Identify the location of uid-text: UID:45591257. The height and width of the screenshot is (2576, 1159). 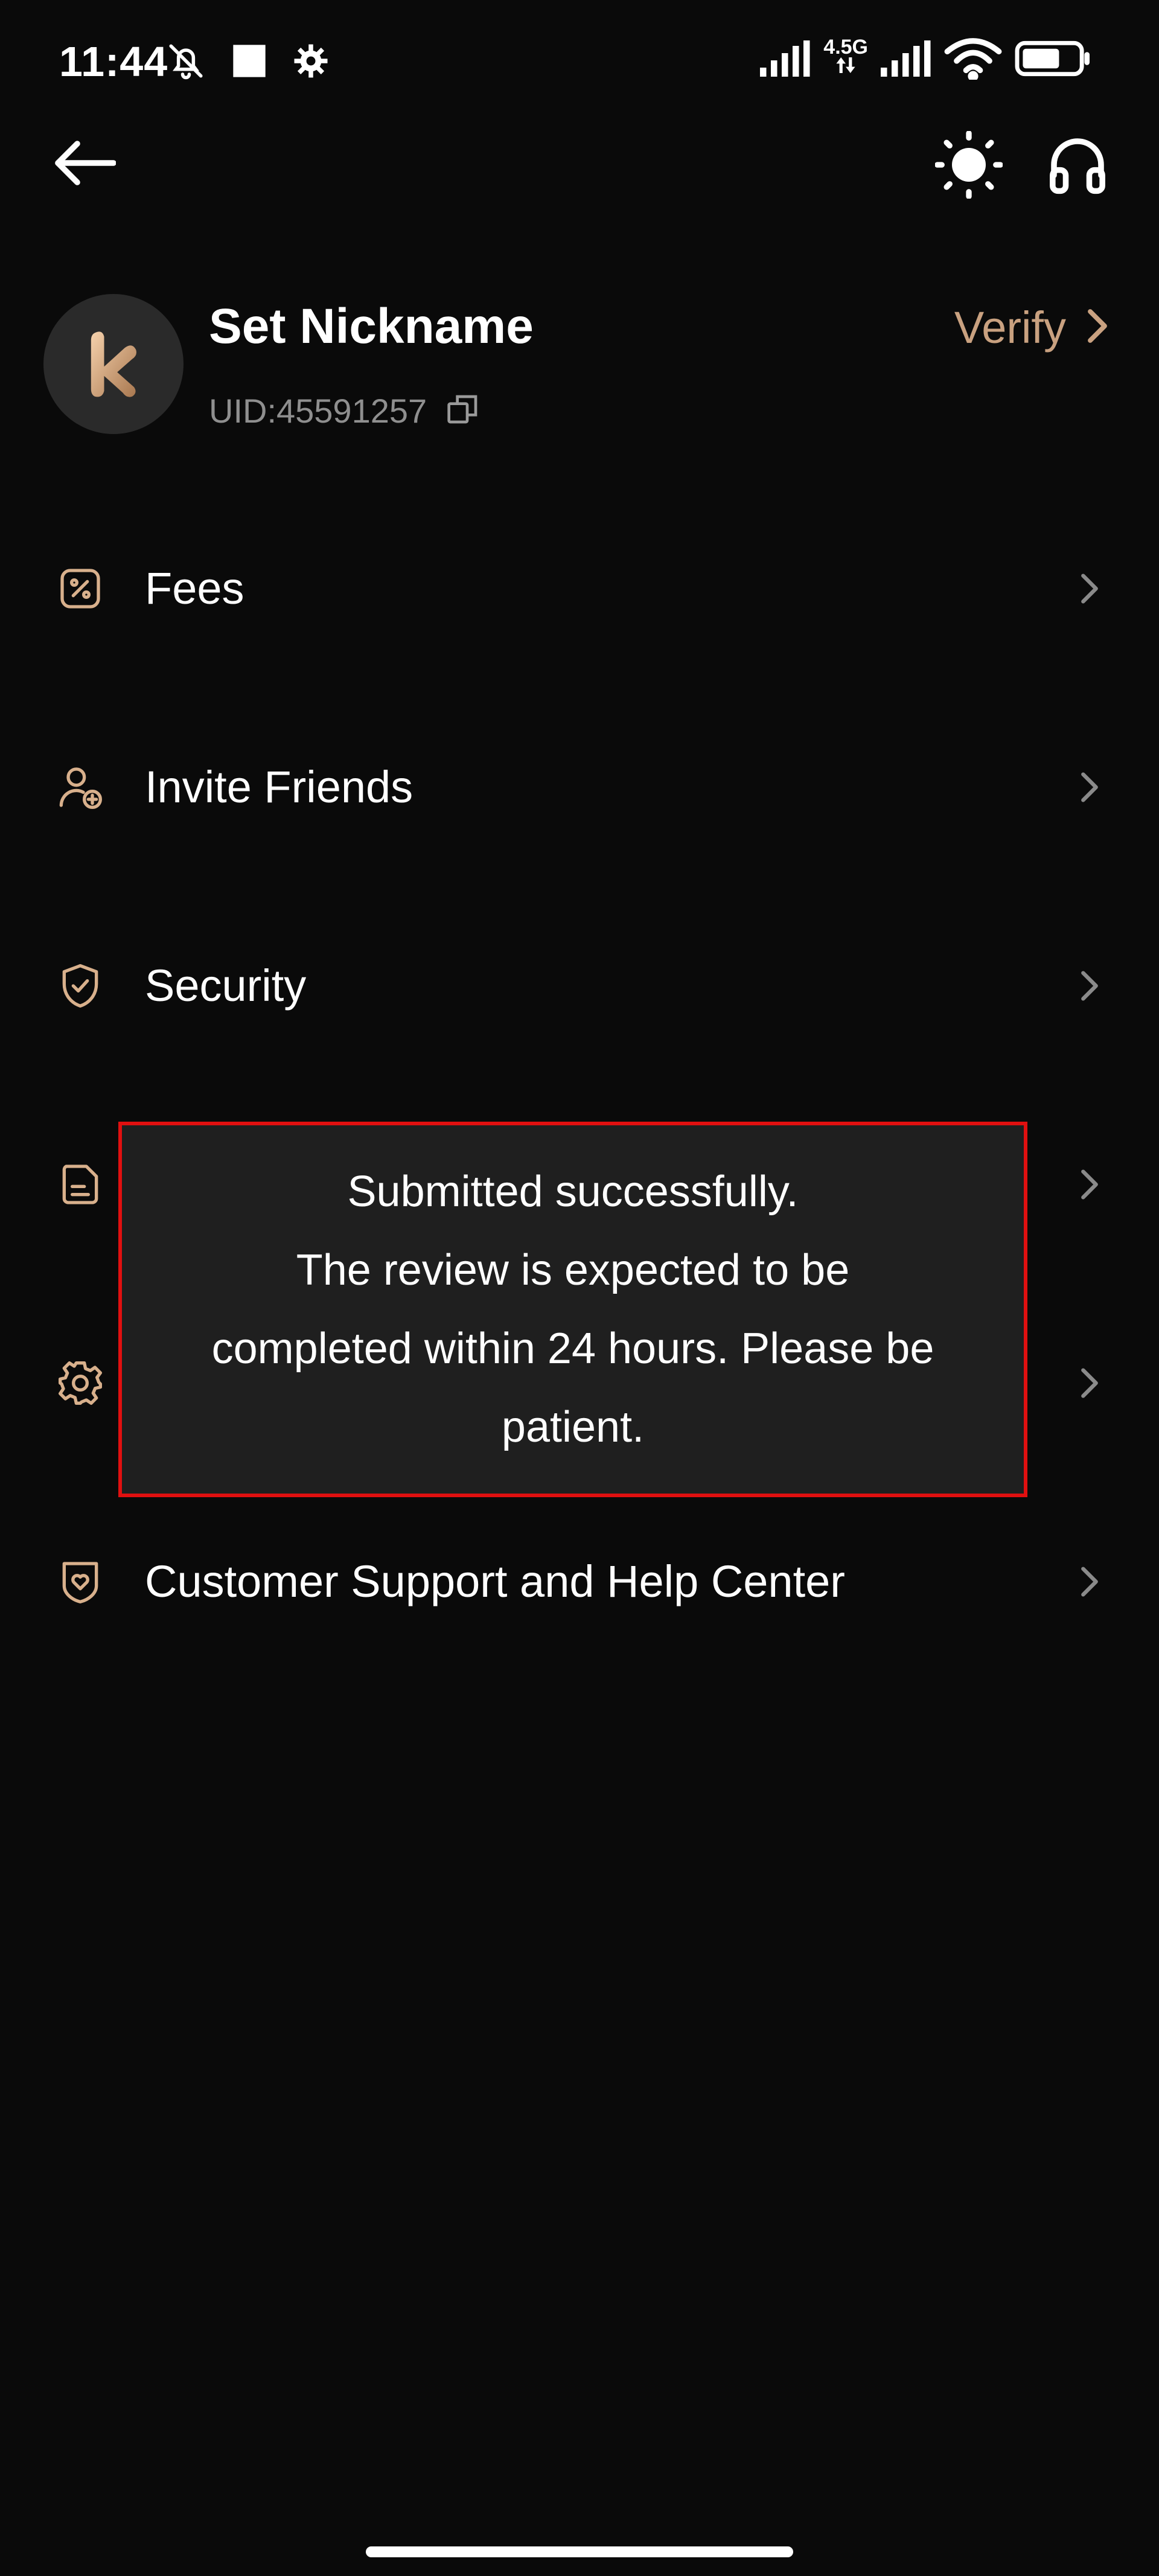
(318, 411).